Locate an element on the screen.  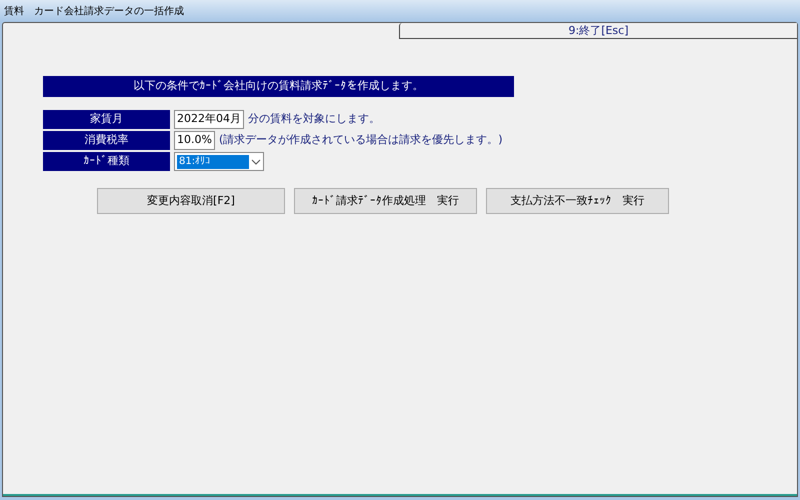
card-type-select: 81:ｵﾘｺ is located at coordinates (219, 161).